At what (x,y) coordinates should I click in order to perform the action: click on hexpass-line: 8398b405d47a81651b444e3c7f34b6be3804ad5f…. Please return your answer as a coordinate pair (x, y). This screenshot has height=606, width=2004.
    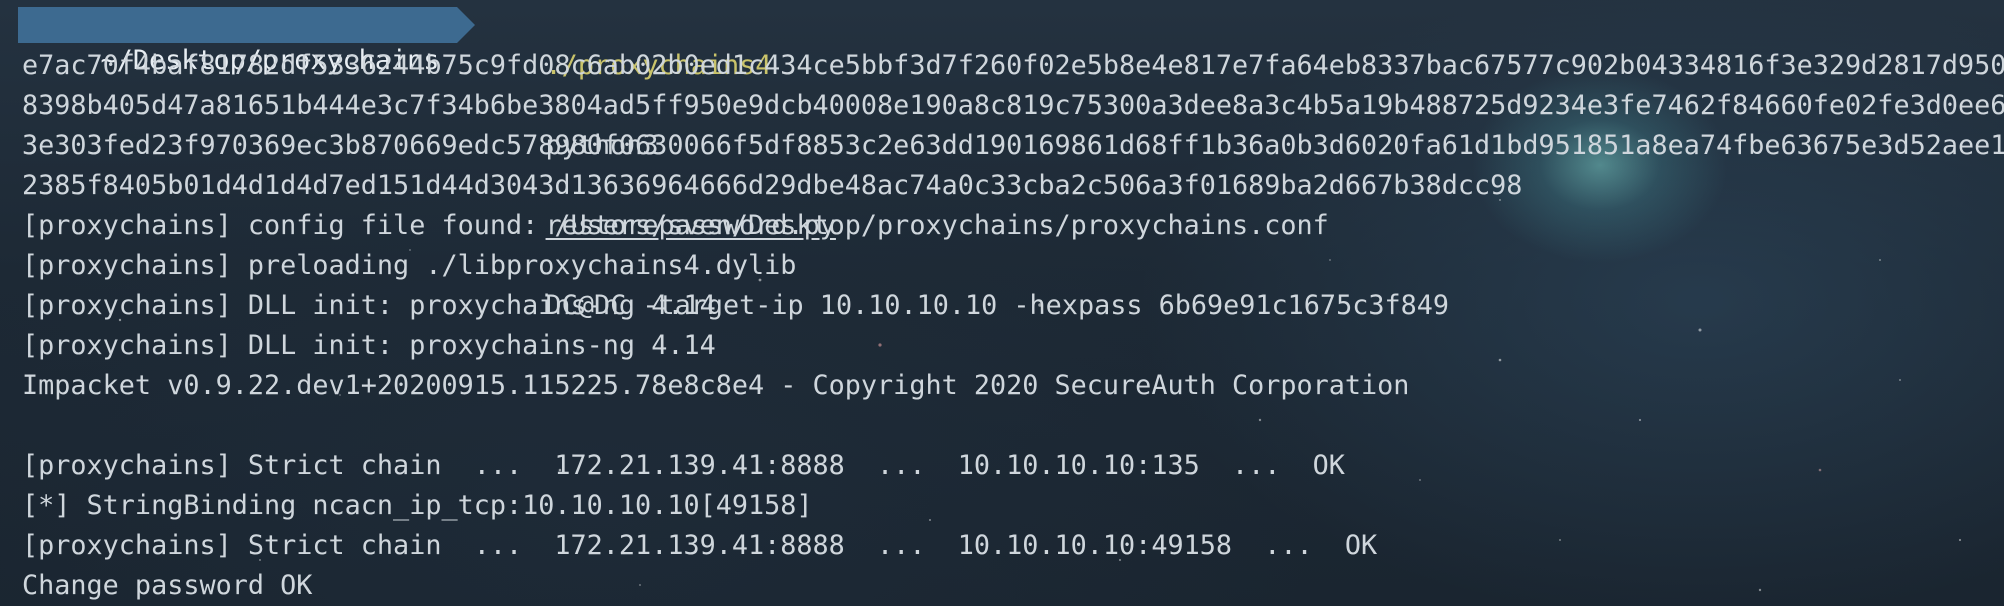
    Looking at the image, I should click on (1013, 105).